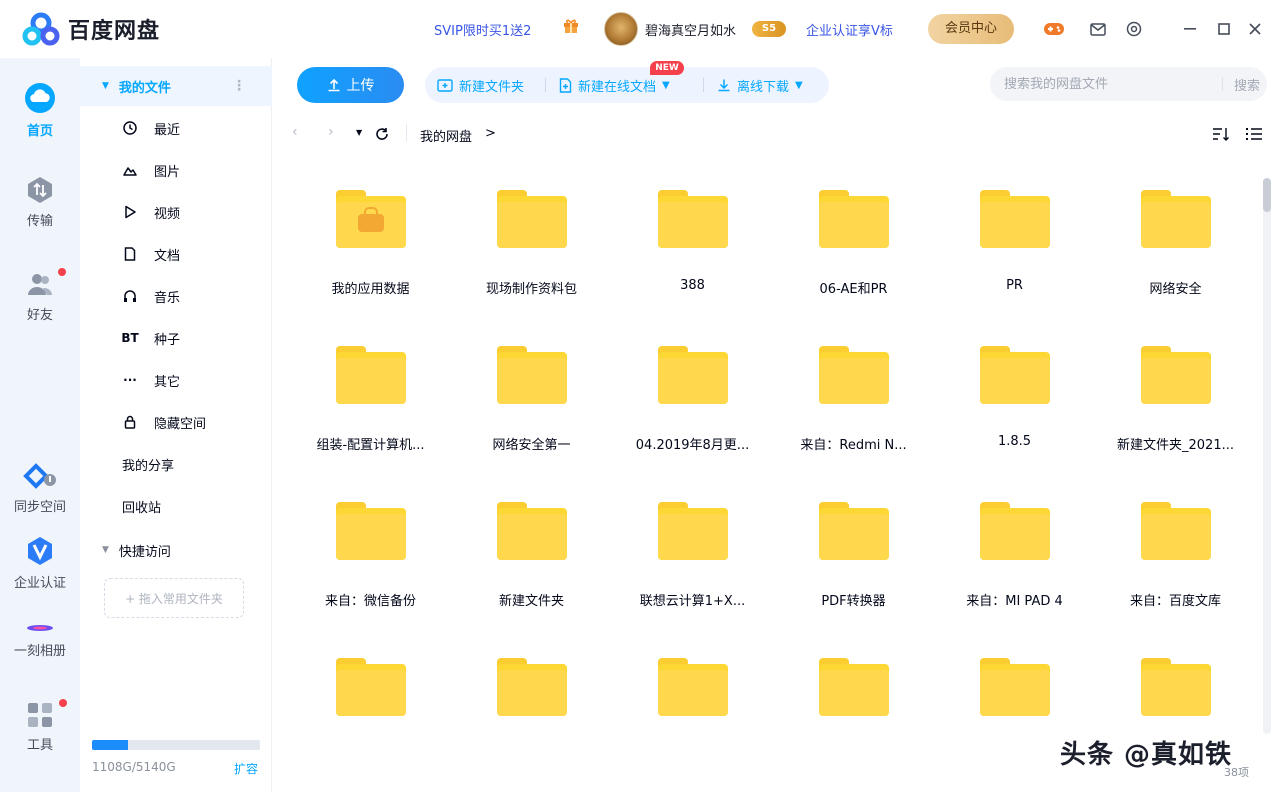 The image size is (1282, 792). Describe the element at coordinates (849, 29) in the screenshot. I see `enterprise-promo-link: 企业认证享V标` at that location.